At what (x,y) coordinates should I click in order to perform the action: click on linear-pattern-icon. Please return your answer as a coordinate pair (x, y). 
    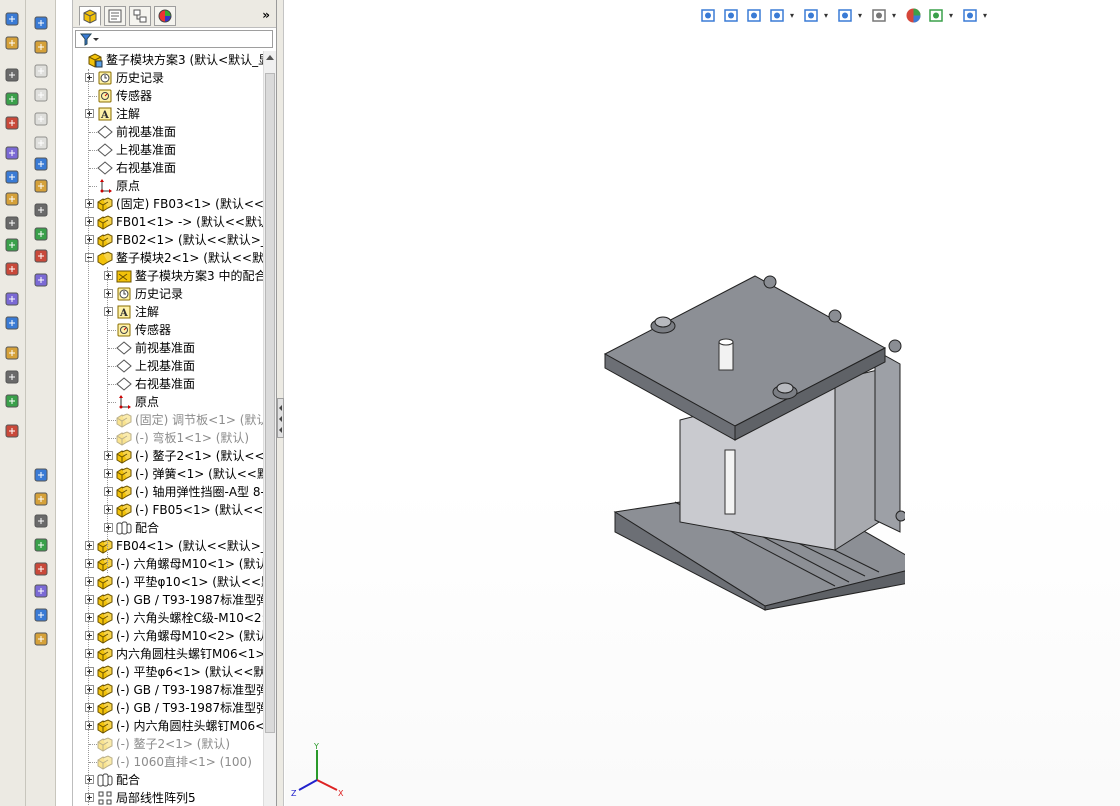
    Looking at the image, I should click on (41, 95).